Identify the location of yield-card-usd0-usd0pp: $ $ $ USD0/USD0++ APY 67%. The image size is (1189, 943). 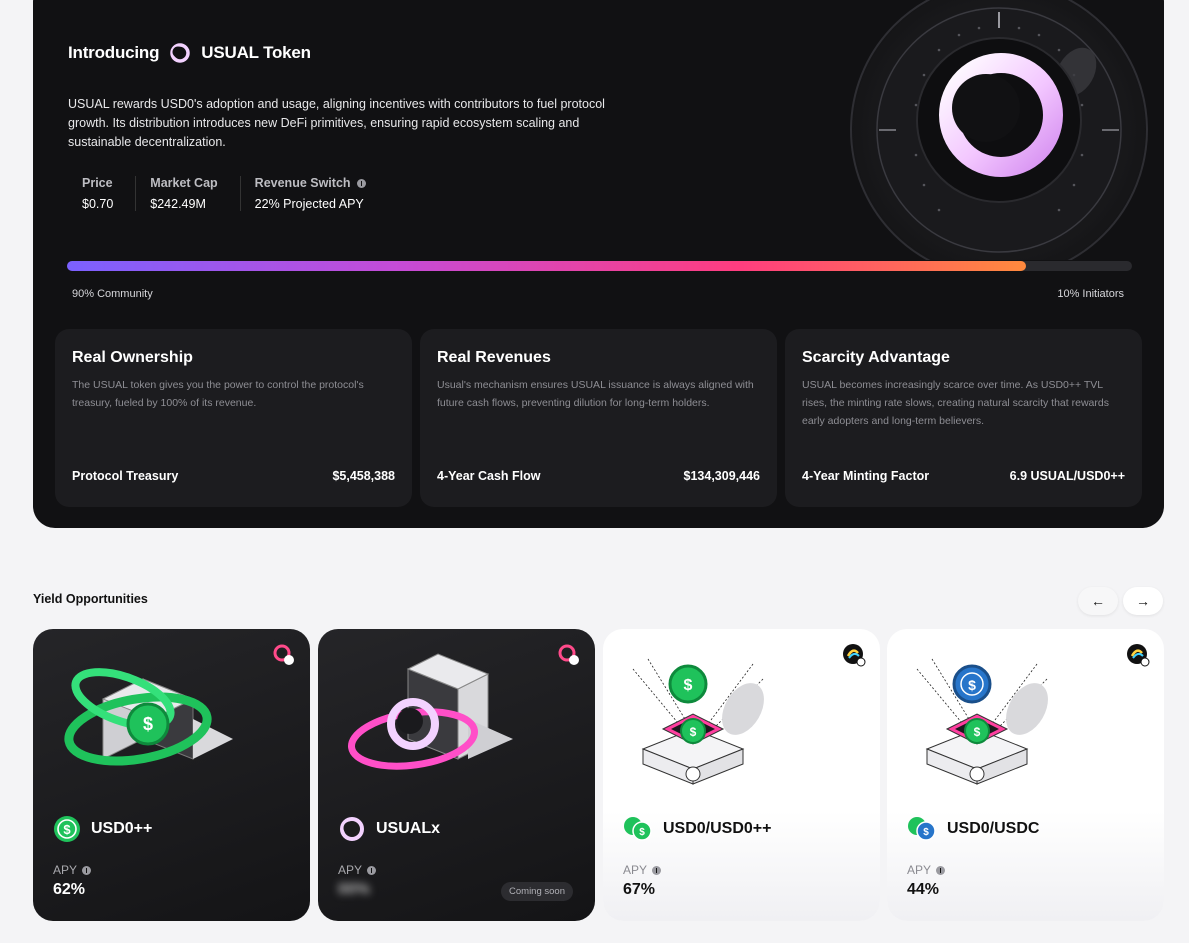
(741, 775).